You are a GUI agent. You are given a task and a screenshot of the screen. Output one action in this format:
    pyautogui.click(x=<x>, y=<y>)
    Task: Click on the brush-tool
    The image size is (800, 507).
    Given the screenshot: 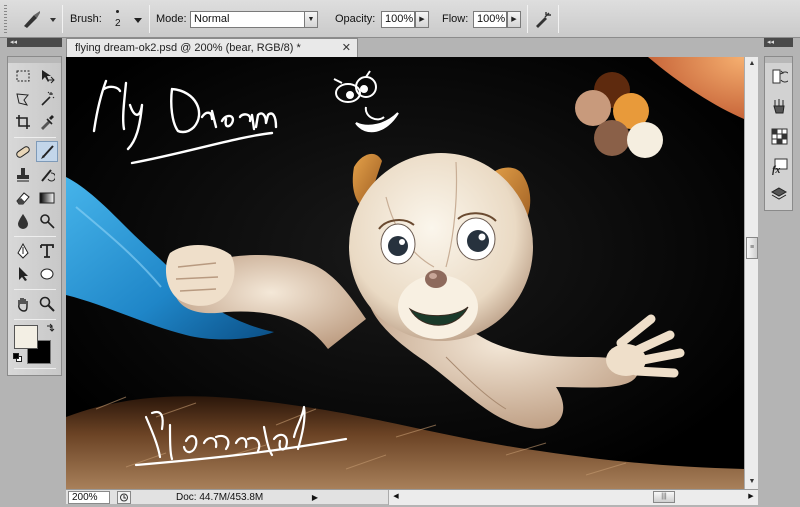 What is the action you would take?
    pyautogui.click(x=47, y=151)
    